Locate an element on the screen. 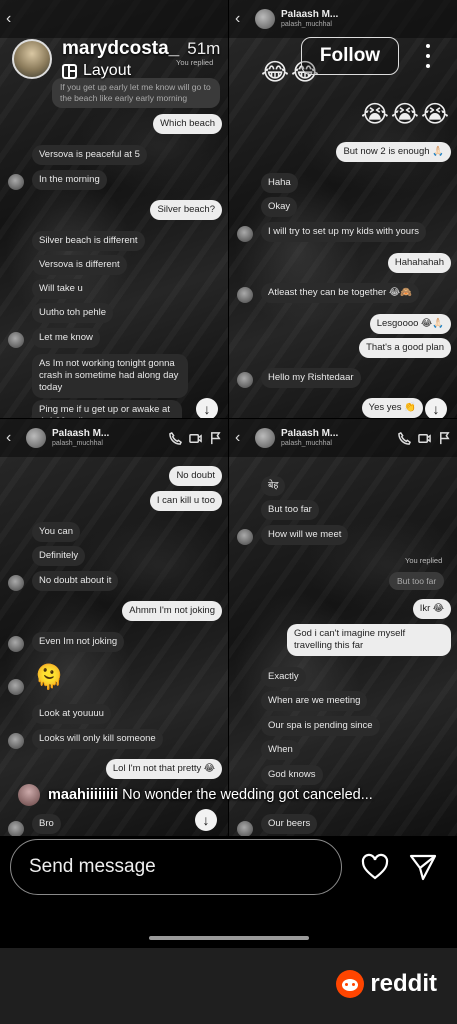 This screenshot has height=1024, width=457. panel-divider is located at coordinates (228, 418).